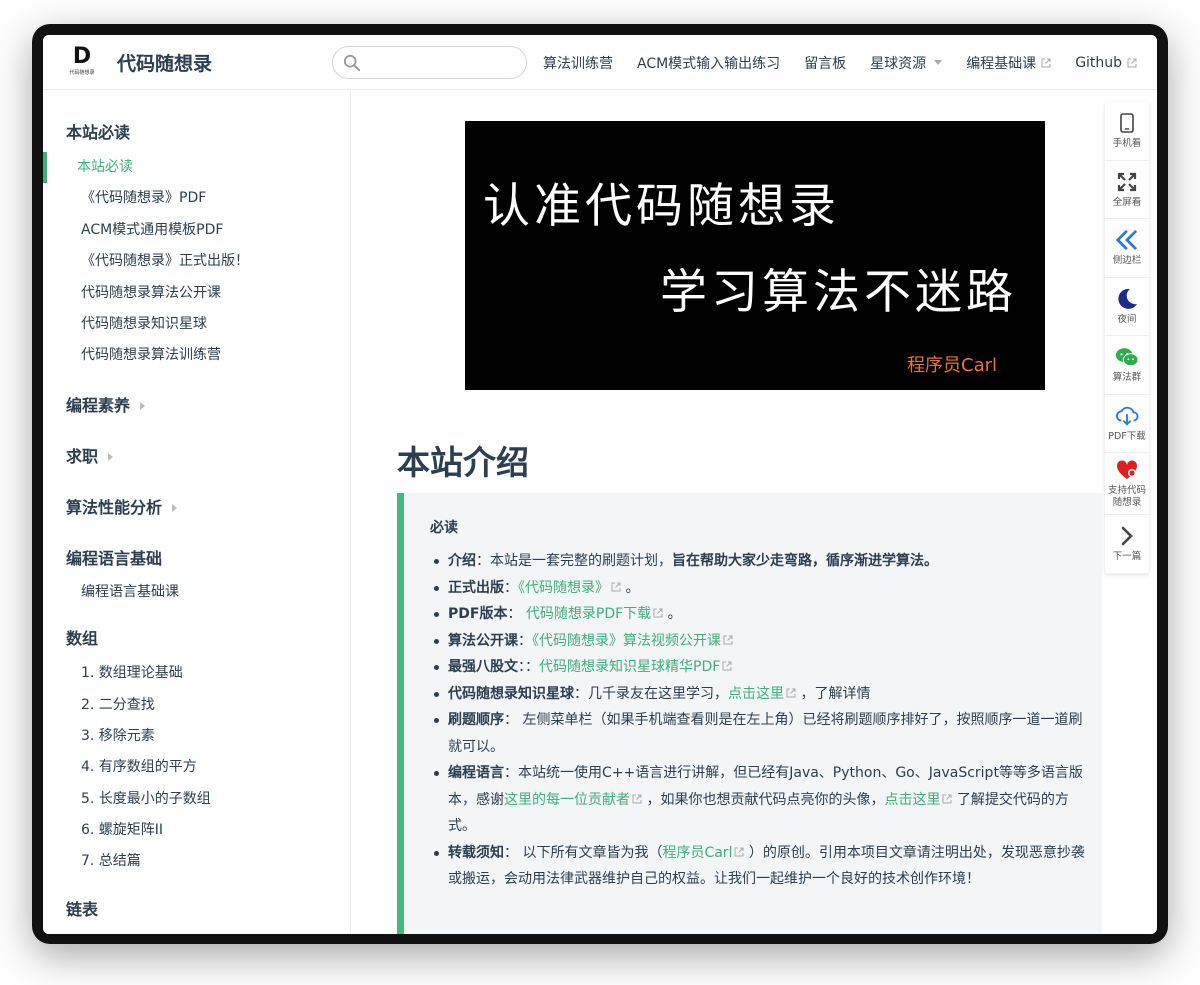  What do you see at coordinates (476, 852) in the screenshot?
I see `item-label: 转载须知` at bounding box center [476, 852].